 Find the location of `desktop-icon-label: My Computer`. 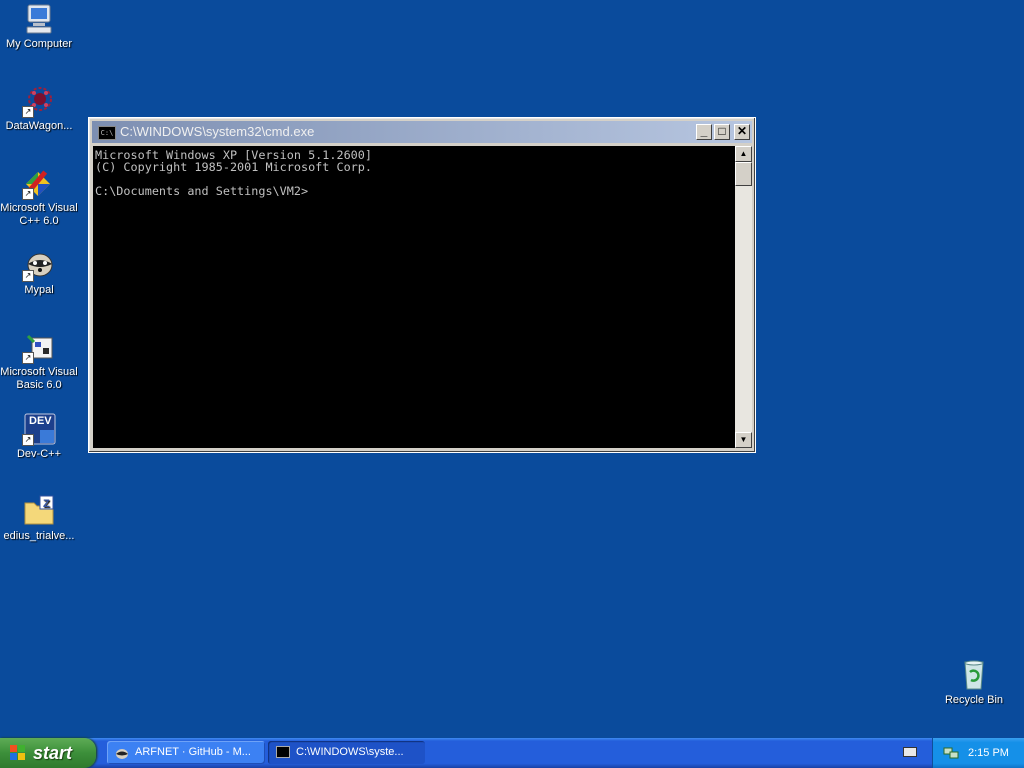

desktop-icon-label: My Computer is located at coordinates (39, 44).